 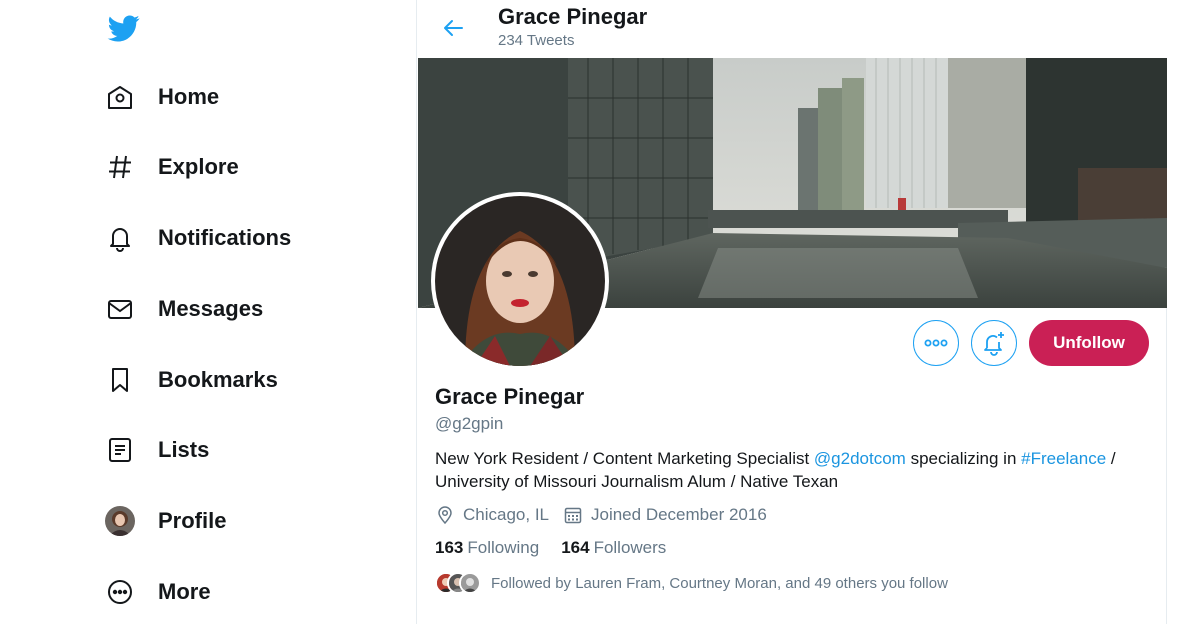 I want to click on sidebar-item-label: Notifications, so click(x=225, y=237).